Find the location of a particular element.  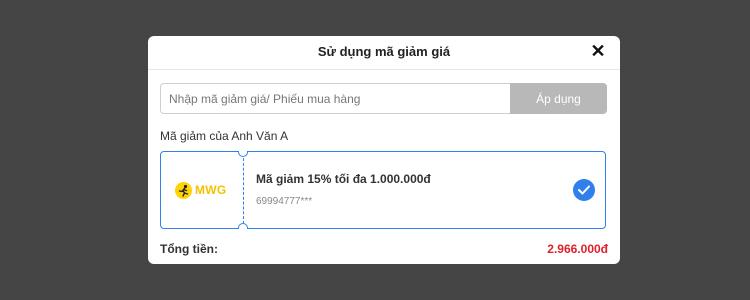

modal-header: Sử dụng mã giảm giá ✕ is located at coordinates (384, 53).